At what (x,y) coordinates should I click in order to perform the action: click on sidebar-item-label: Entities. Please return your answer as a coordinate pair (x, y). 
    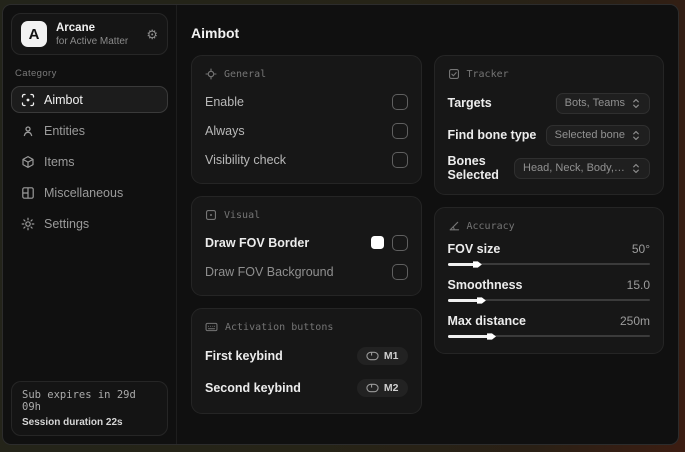
    Looking at the image, I should click on (64, 130).